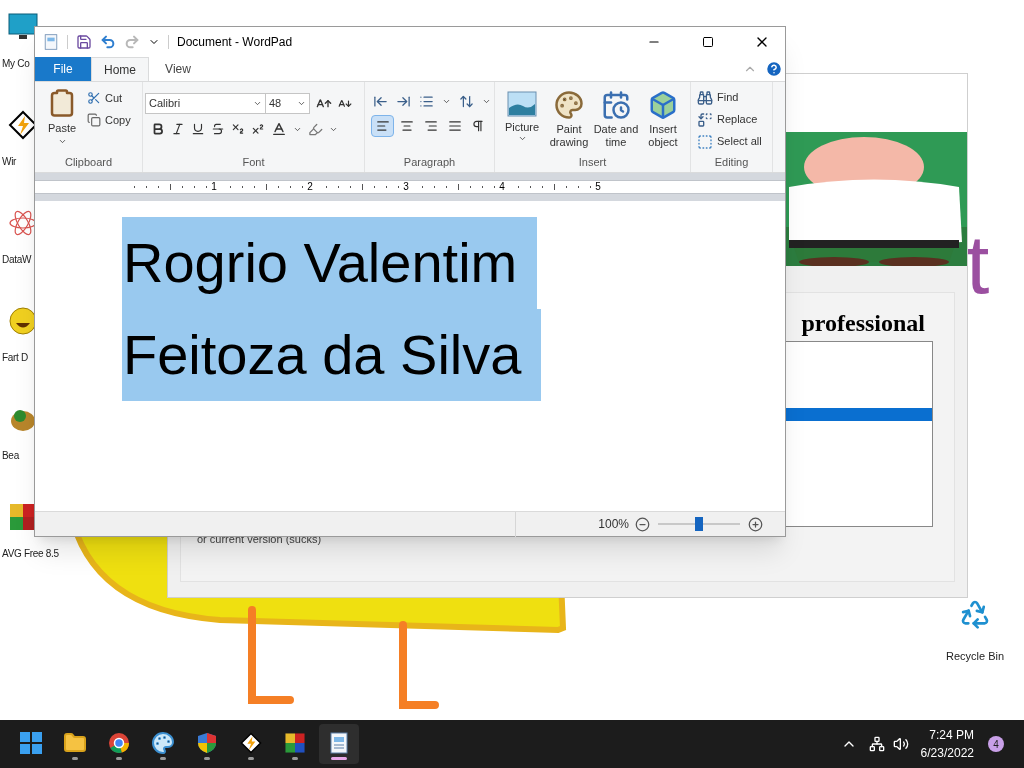  Describe the element at coordinates (15, 357) in the screenshot. I see `desktop-icon-label: Fart D` at that location.